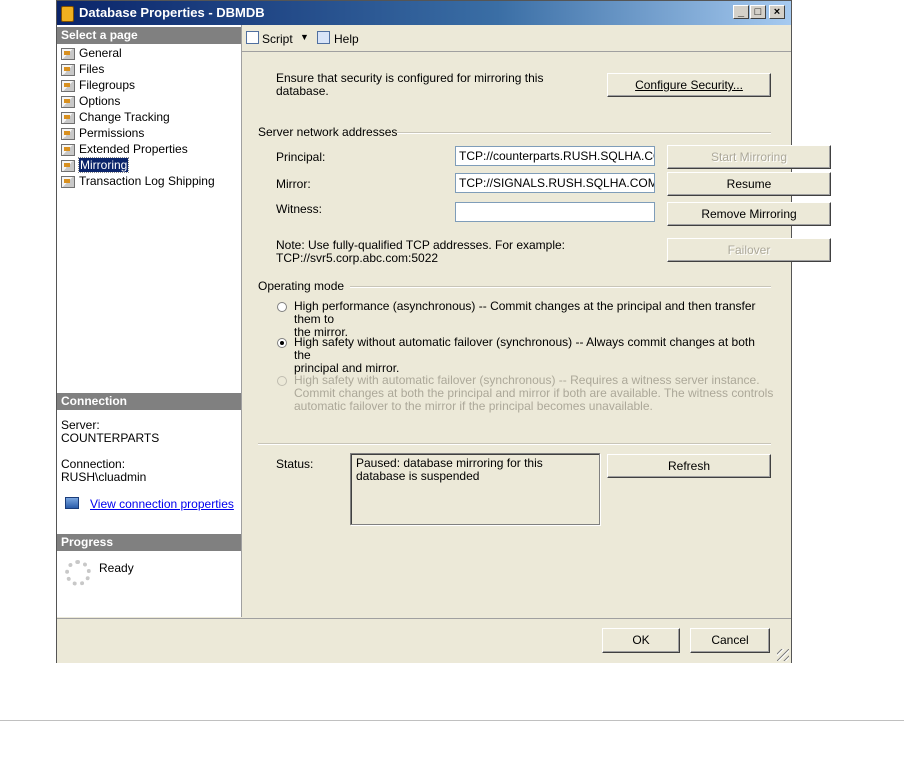  Describe the element at coordinates (150, 53) in the screenshot. I see `page-item-general: General` at that location.